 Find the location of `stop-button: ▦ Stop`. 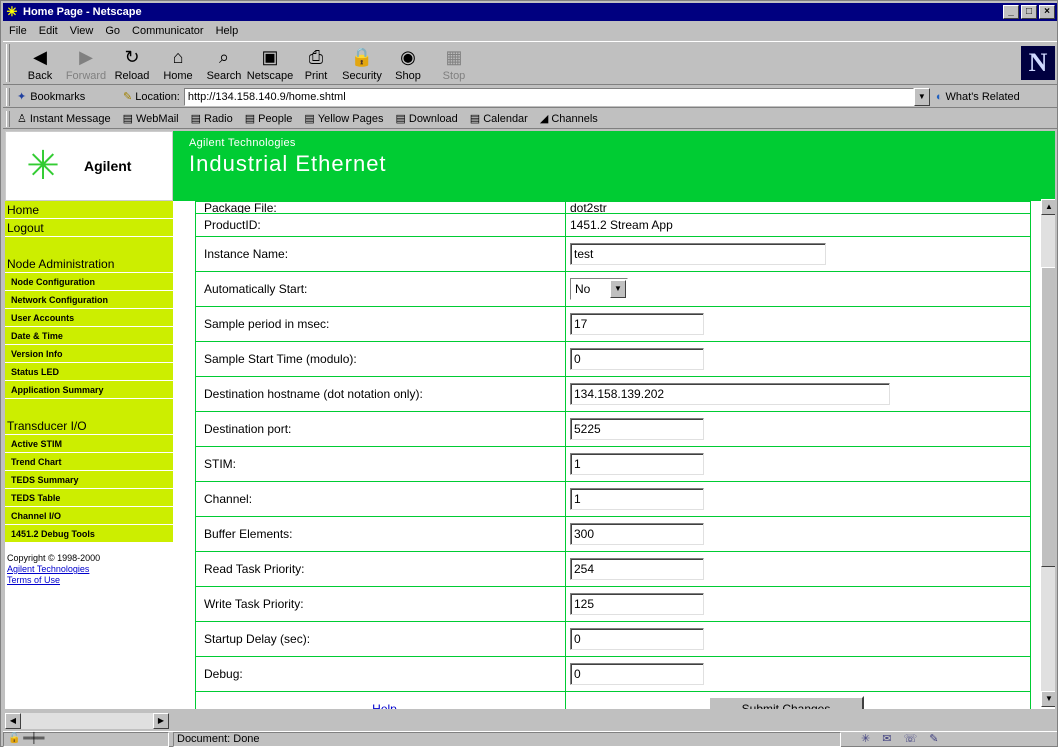

stop-button: ▦ Stop is located at coordinates (454, 64).